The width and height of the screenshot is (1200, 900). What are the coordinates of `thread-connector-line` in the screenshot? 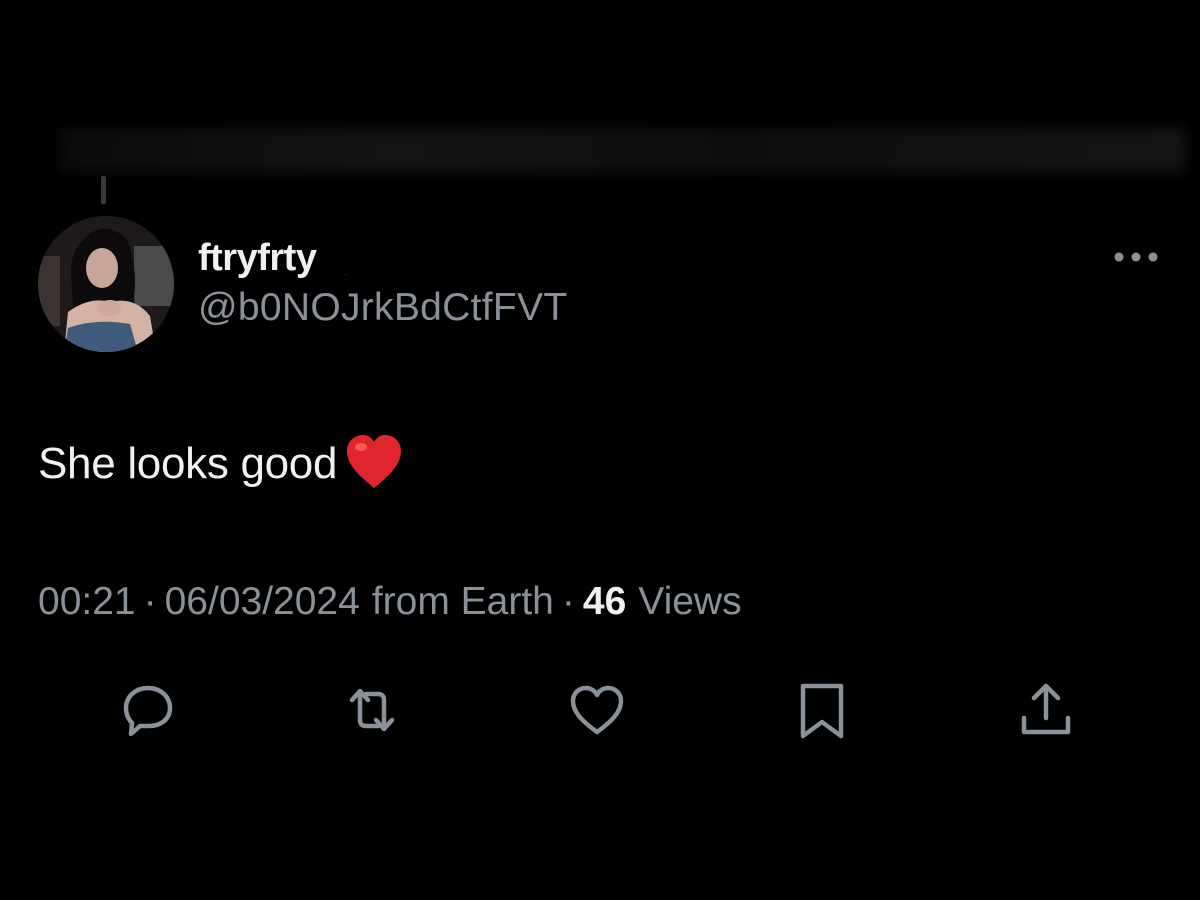 It's located at (103, 190).